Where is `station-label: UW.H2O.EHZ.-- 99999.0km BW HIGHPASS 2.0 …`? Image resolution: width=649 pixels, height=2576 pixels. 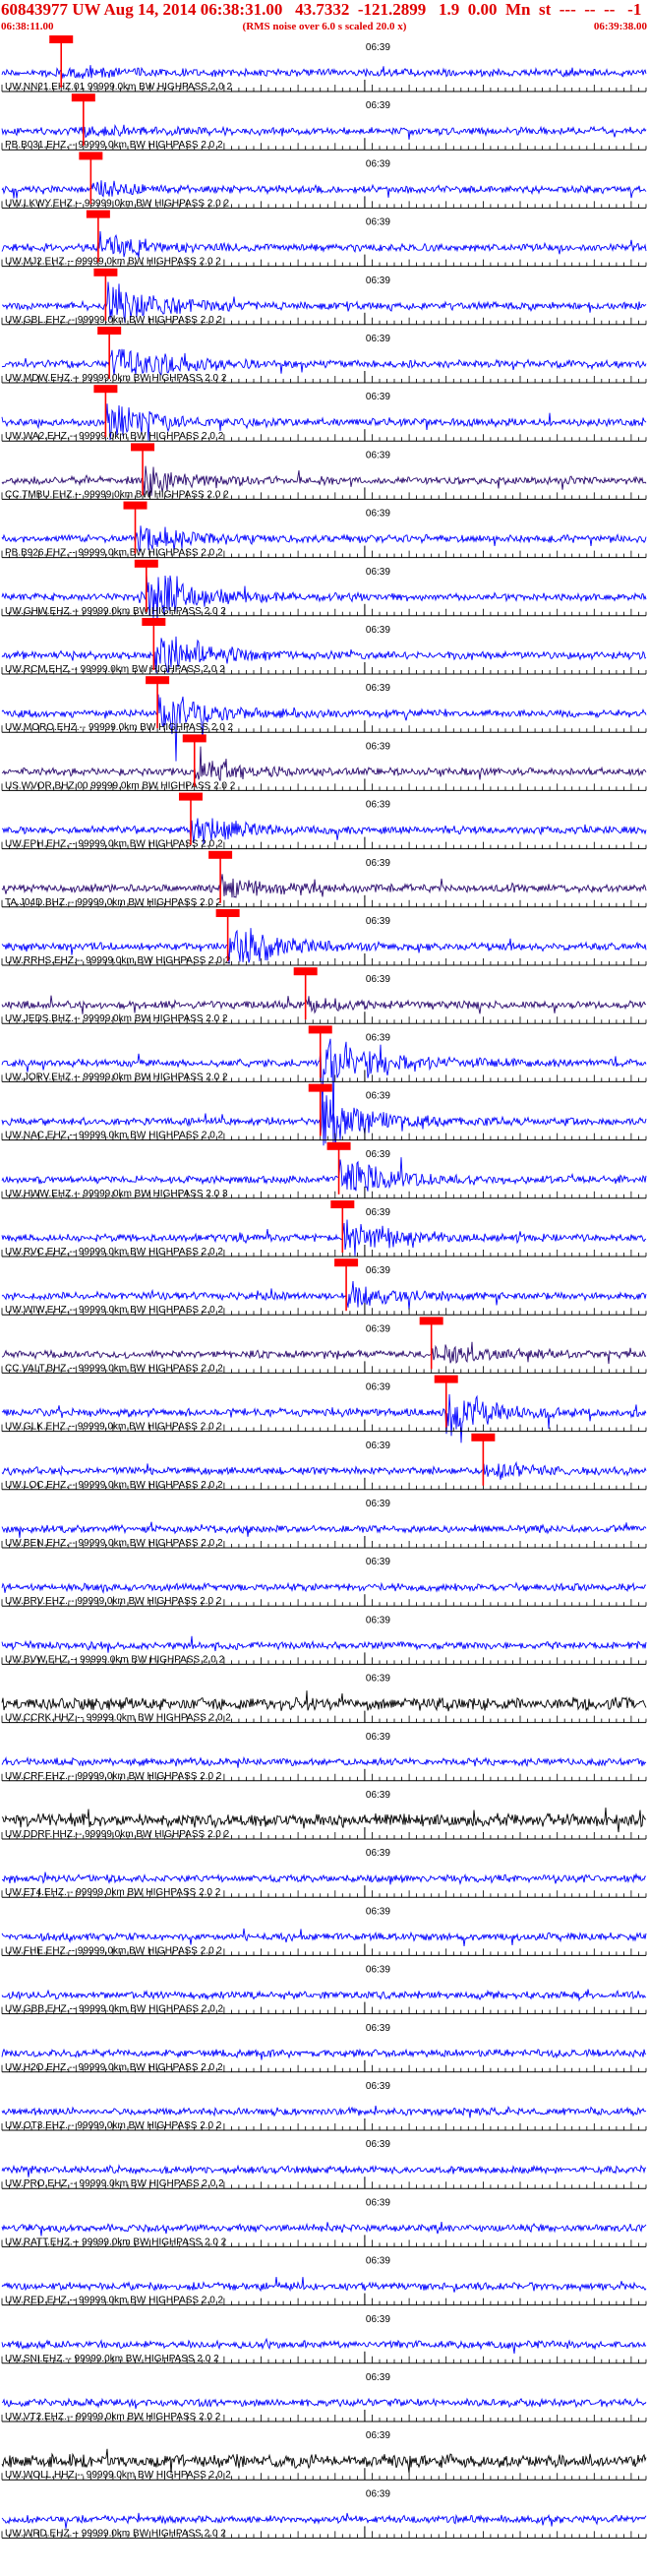
station-label: UW.H2O.EHZ.-- 99999.0km BW HIGHPASS 2.0 … is located at coordinates (114, 2067).